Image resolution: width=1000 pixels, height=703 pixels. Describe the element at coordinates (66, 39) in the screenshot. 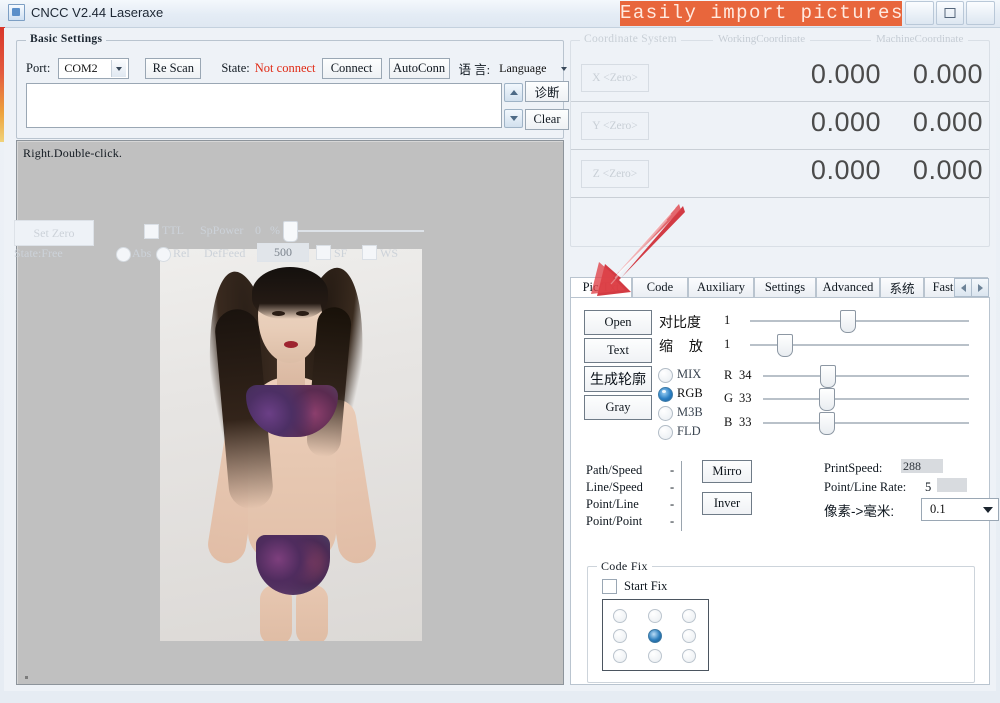

I see `basic-settings-title: Basic Settings` at that location.